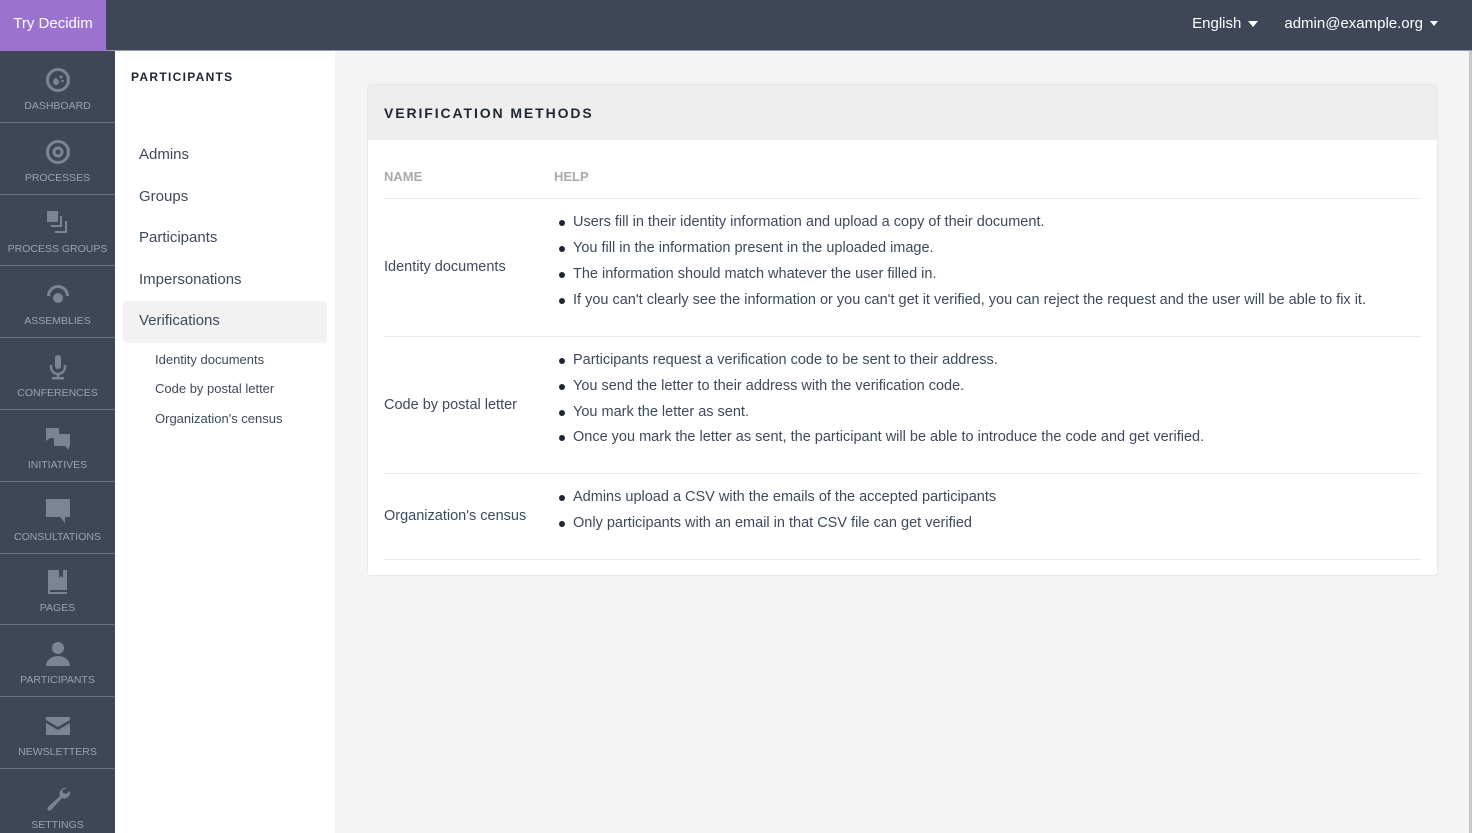  I want to click on envelope-icon, so click(57, 725).